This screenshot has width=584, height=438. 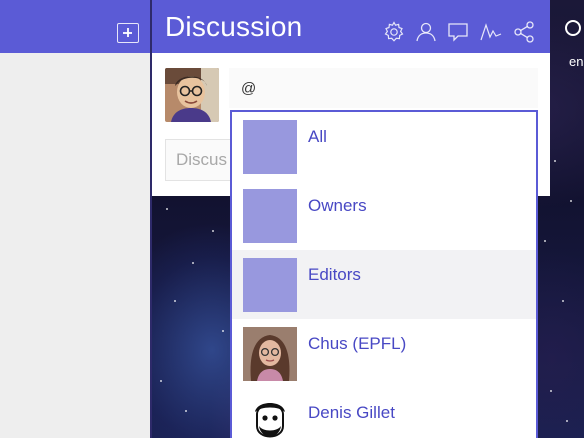 I want to click on mention-label: Editors, so click(x=334, y=274).